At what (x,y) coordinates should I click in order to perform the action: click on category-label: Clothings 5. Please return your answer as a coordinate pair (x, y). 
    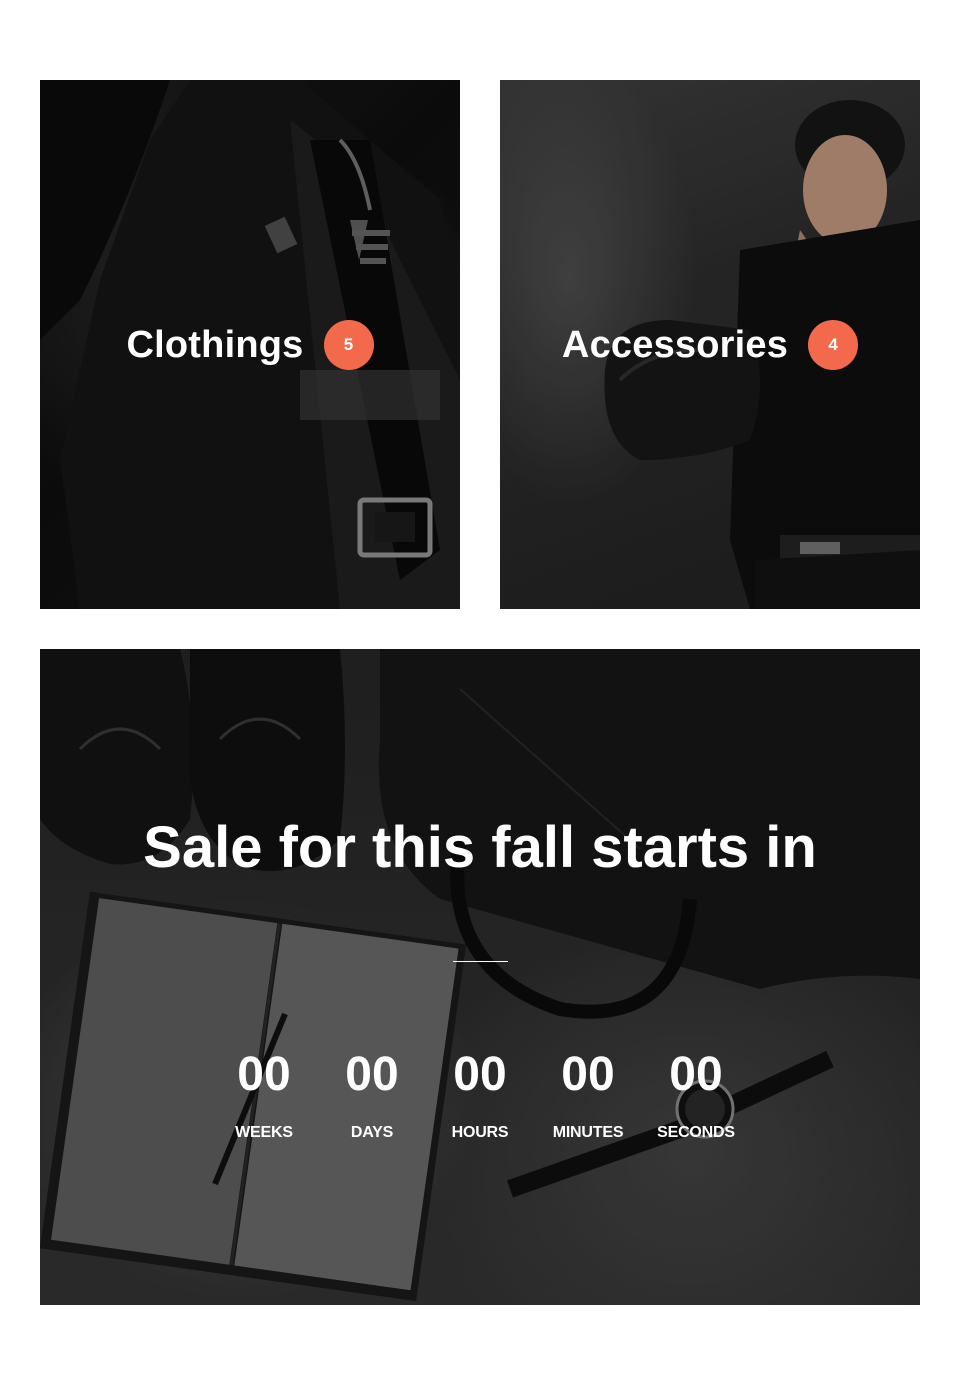
    Looking at the image, I should click on (250, 345).